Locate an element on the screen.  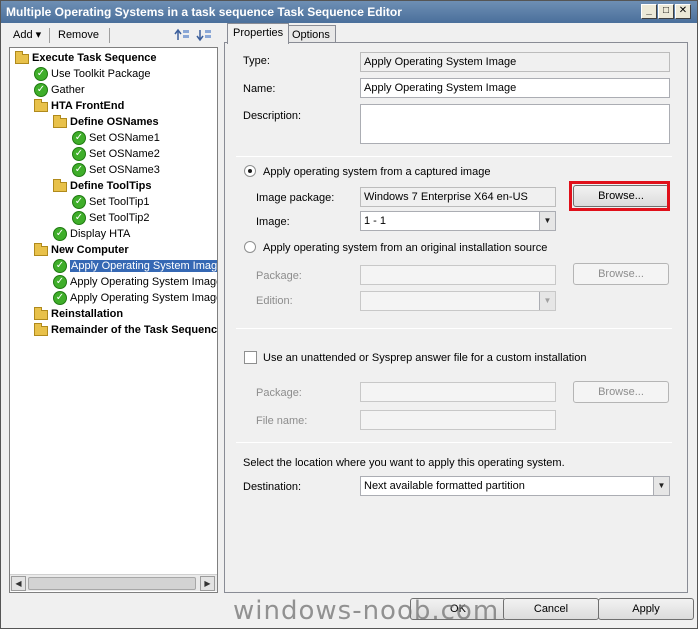
captured-image-radio is located at coordinates (250, 171).